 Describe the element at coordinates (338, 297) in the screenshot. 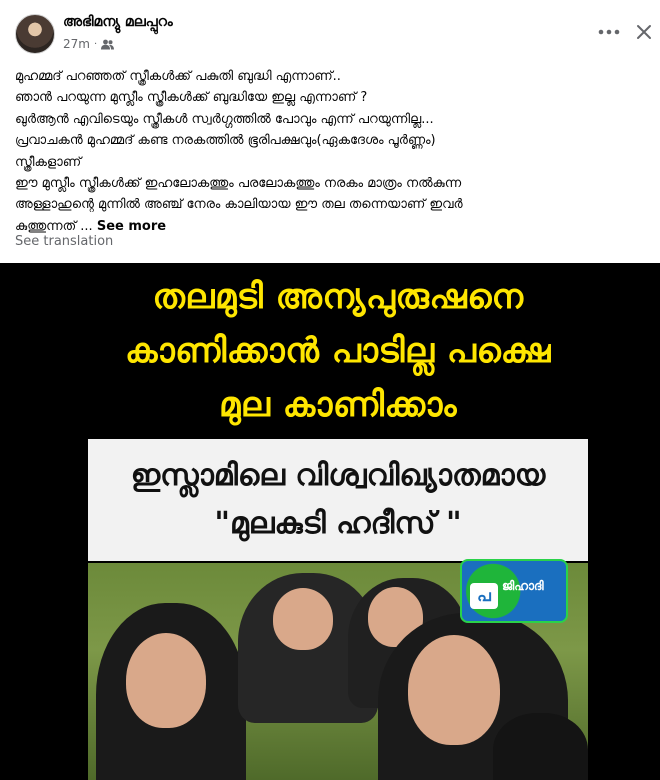

I see `poster-headline-line: തലമുടി അന്യപുരുഷനെ` at that location.